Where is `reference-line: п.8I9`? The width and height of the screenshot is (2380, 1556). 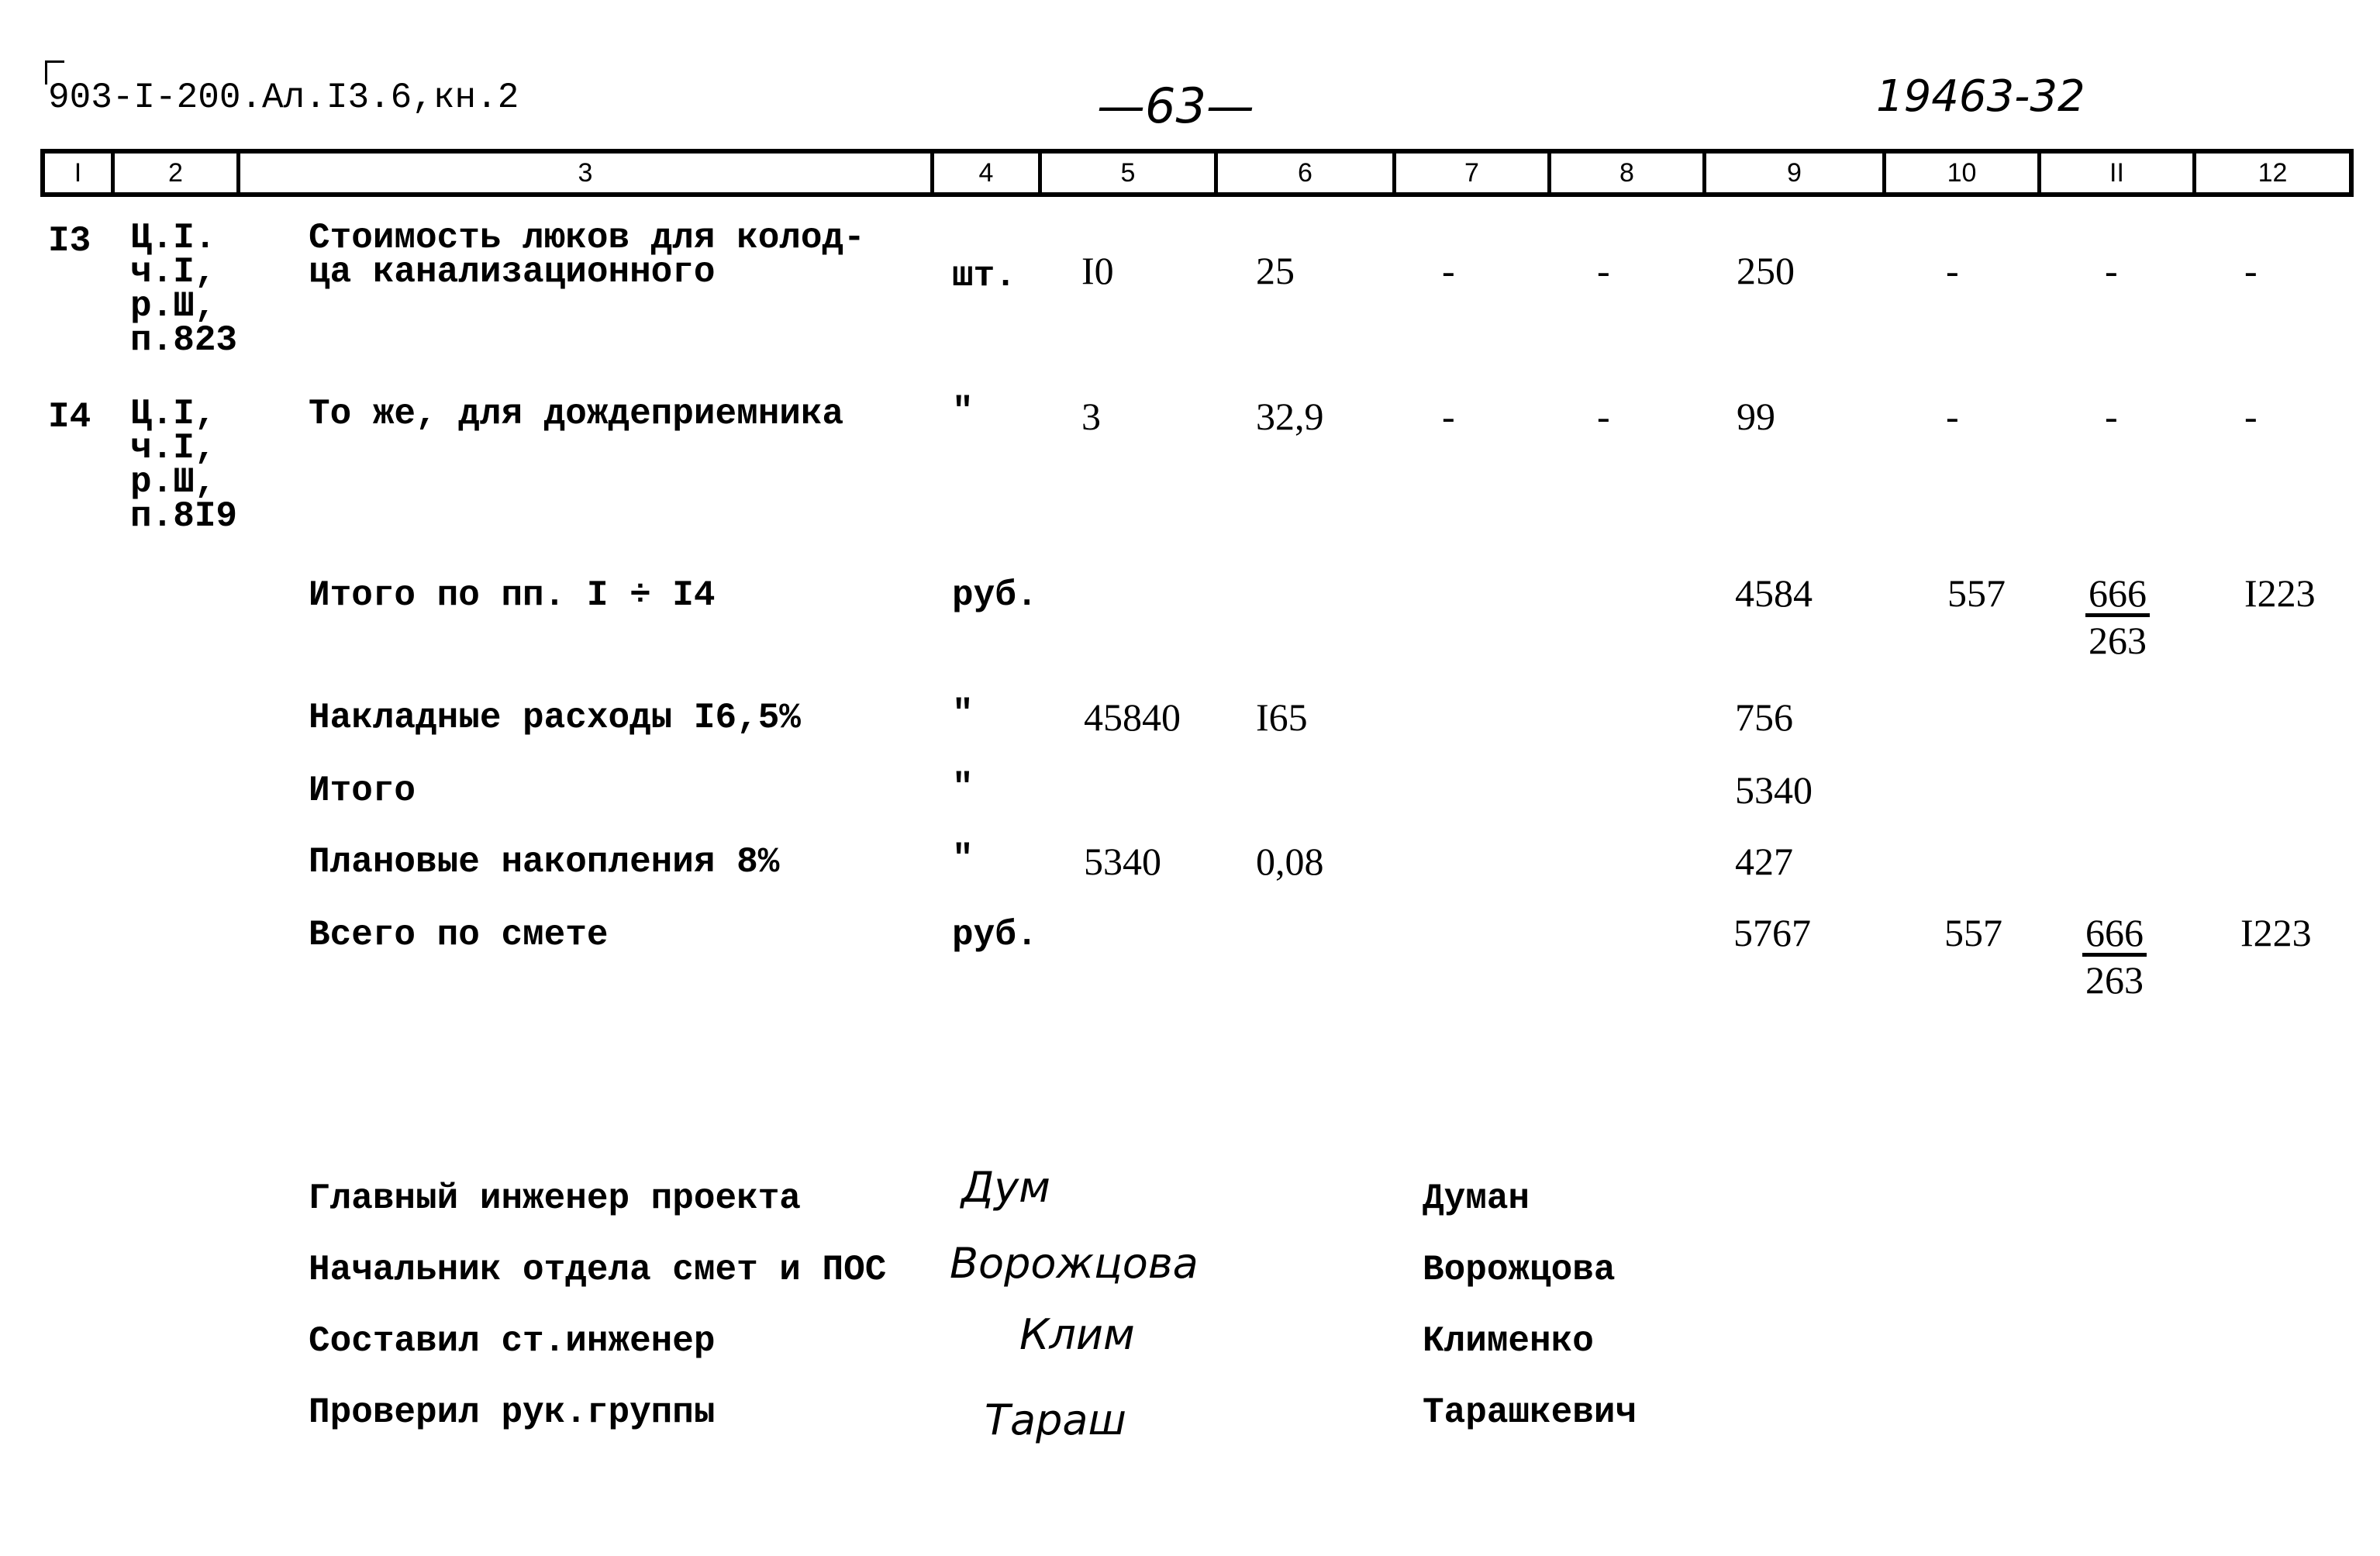 reference-line: п.8I9 is located at coordinates (184, 516).